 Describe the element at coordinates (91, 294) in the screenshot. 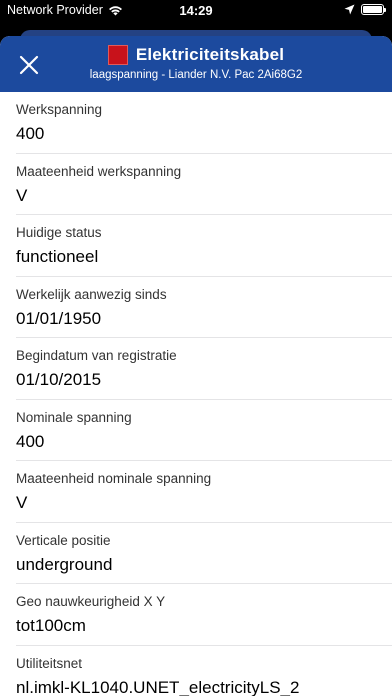

I see `attribute-label: Werkelijk aanwezig sinds` at that location.